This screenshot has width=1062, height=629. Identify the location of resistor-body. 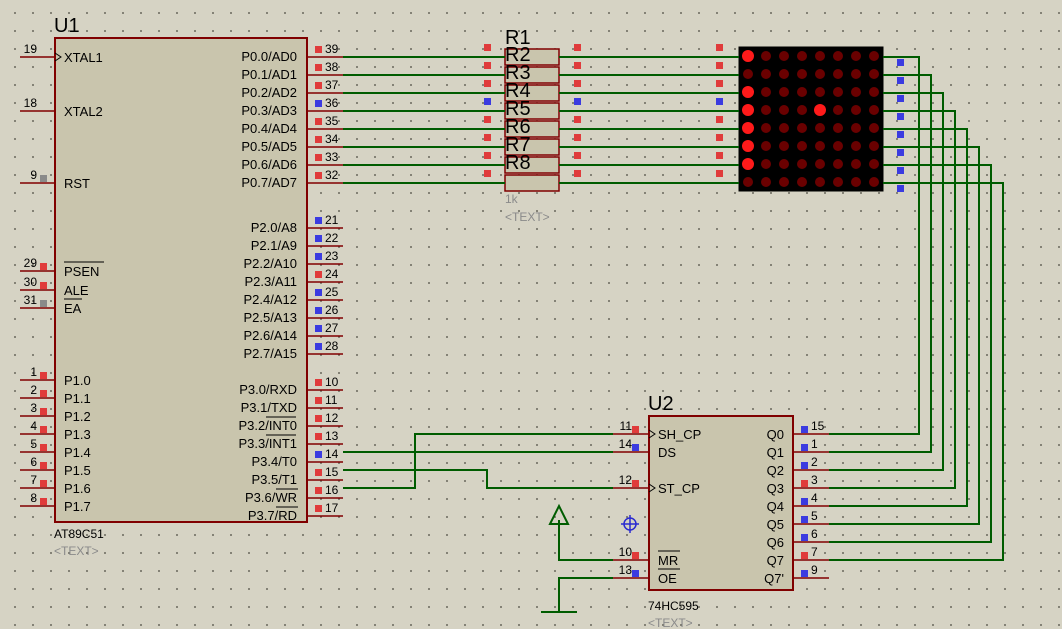
(532, 183).